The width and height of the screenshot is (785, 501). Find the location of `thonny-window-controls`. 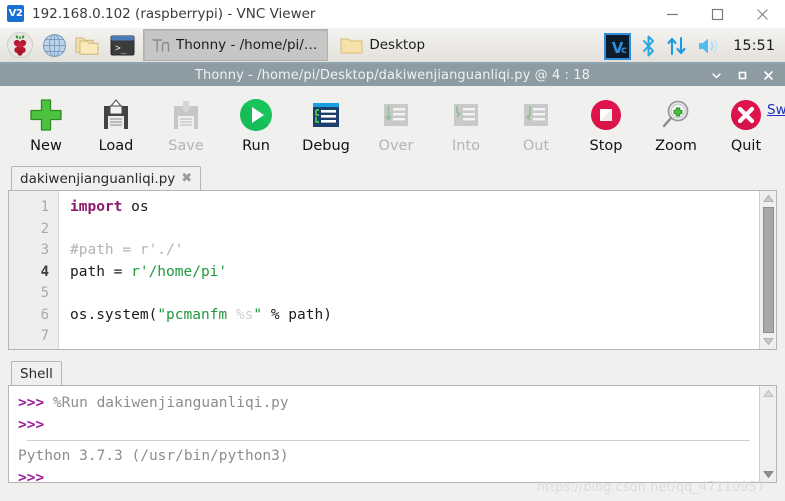

thonny-window-controls is located at coordinates (745, 75).